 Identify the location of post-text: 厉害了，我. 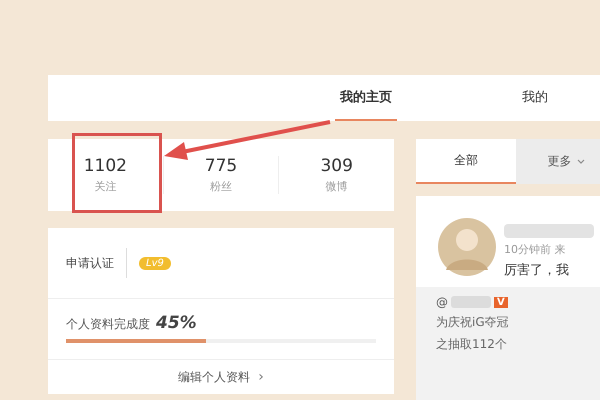
(537, 270).